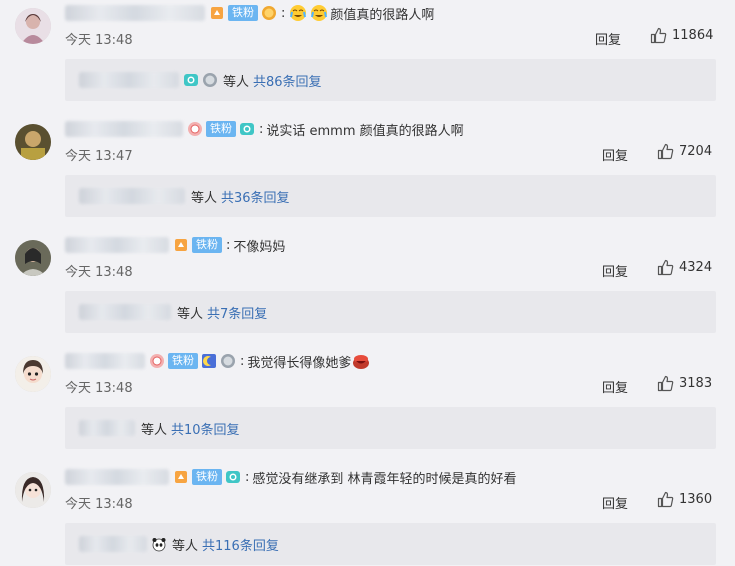 This screenshot has height=566, width=735. I want to click on like-button: 11864, so click(681, 35).